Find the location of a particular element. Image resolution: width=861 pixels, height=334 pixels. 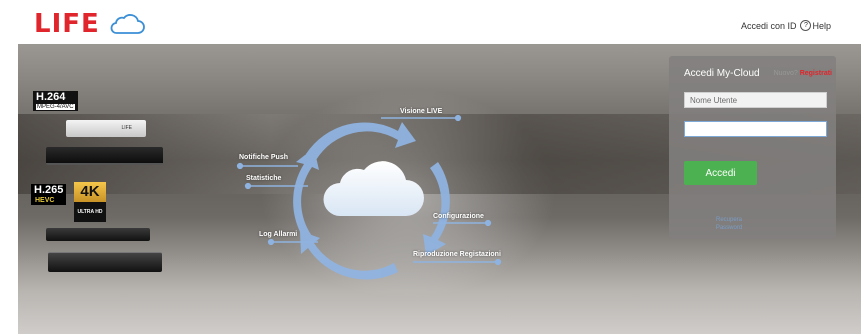

password-input is located at coordinates (755, 129).